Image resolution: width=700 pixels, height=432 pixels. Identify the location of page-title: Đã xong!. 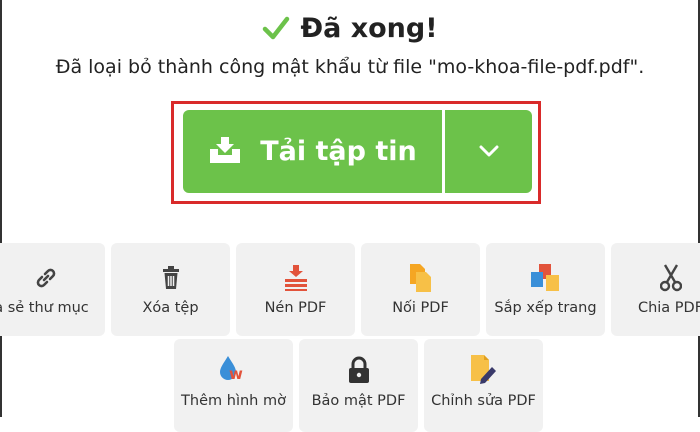
(369, 28).